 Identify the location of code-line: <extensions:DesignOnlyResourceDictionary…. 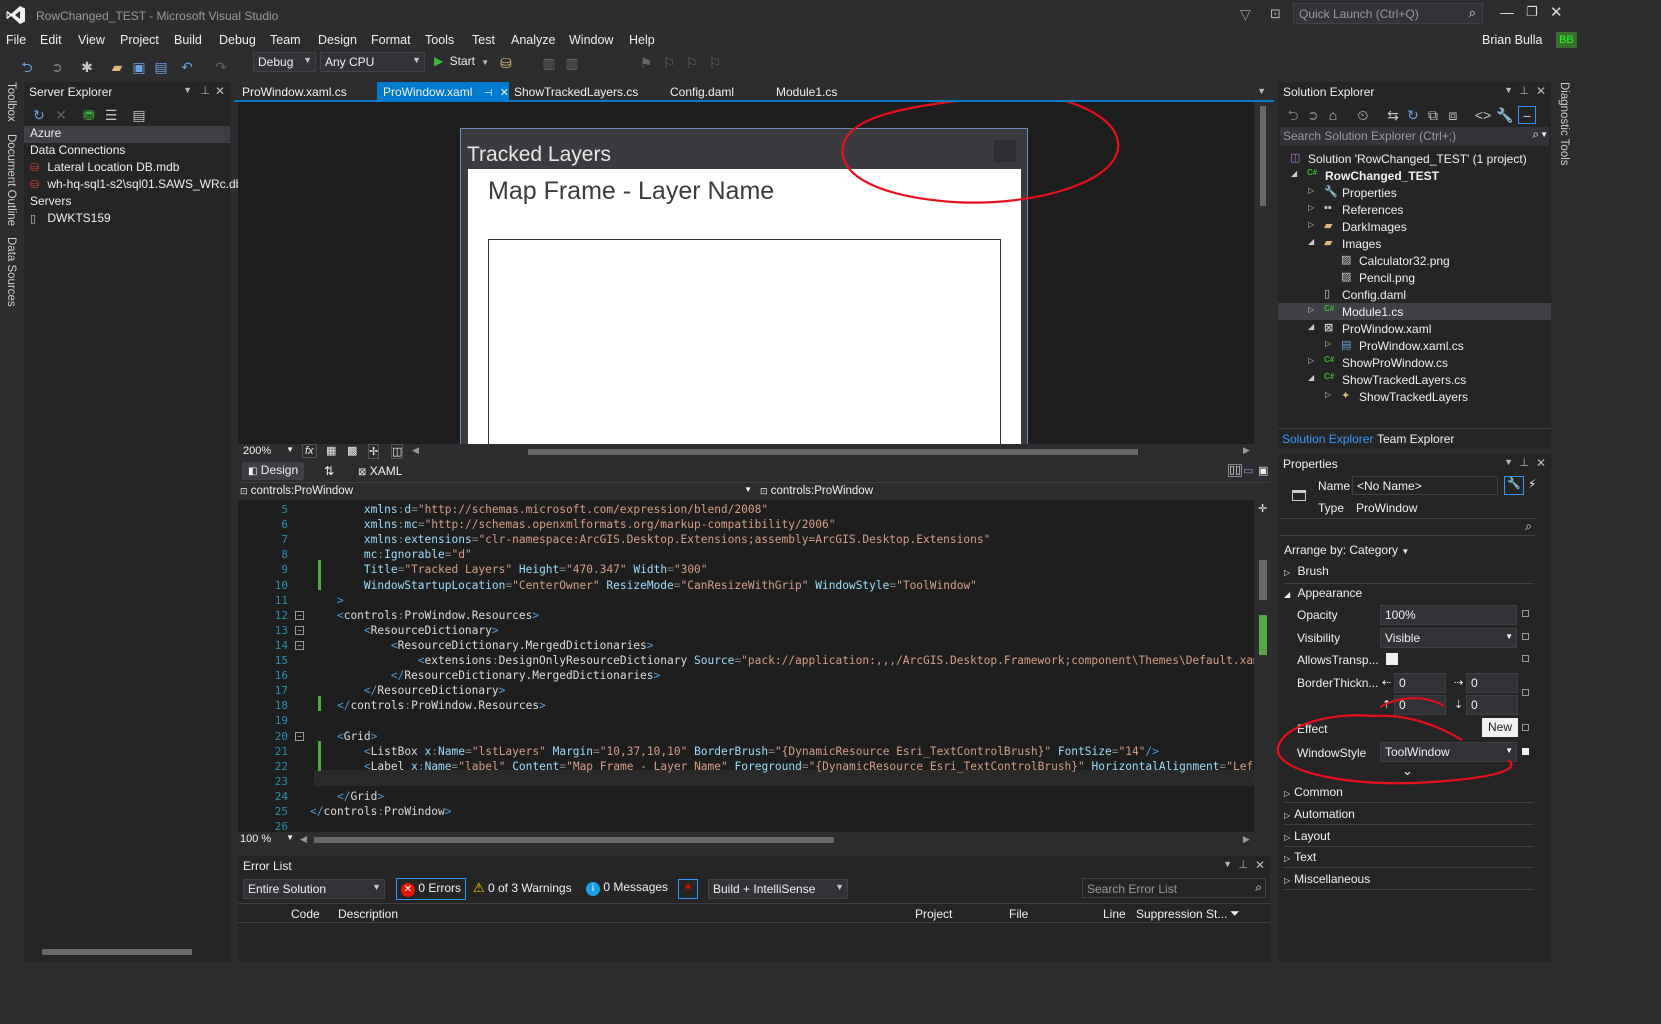
(782, 661).